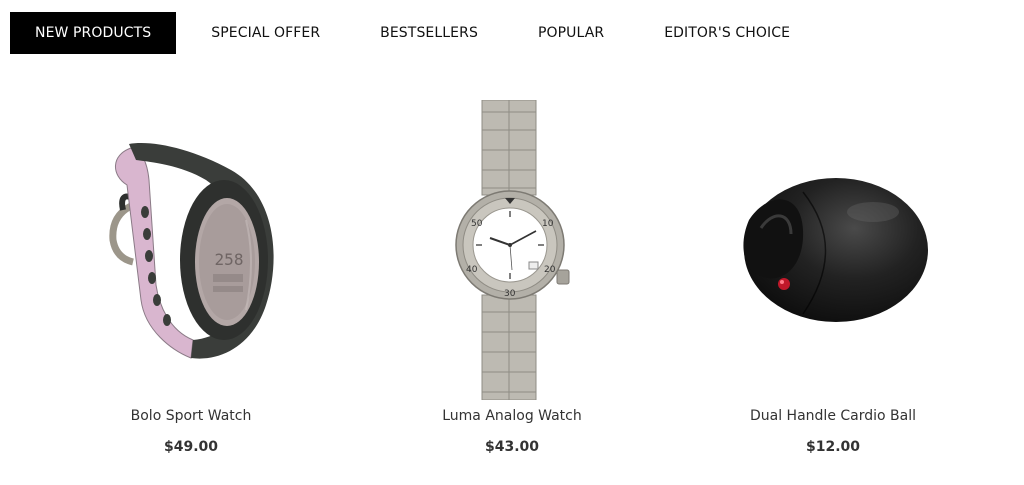 The image size is (1024, 485). What do you see at coordinates (93, 33) in the screenshot?
I see `tab-new-products: NEW PRODUCTS` at bounding box center [93, 33].